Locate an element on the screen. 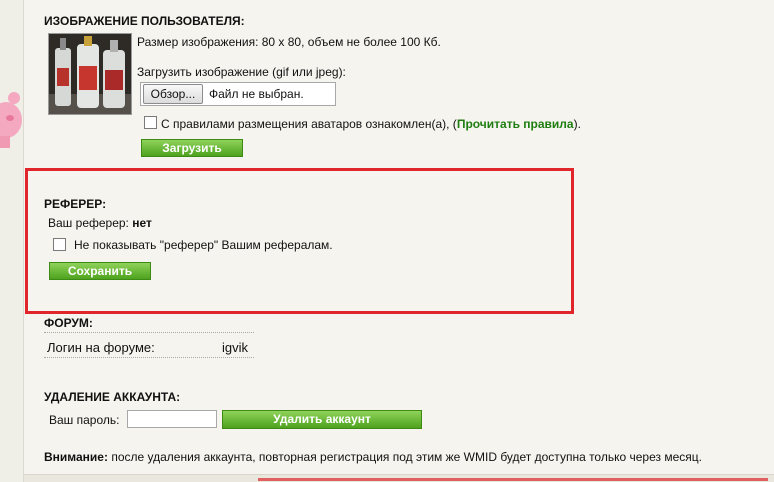 This screenshot has height=482, width=774. password-input is located at coordinates (172, 419).